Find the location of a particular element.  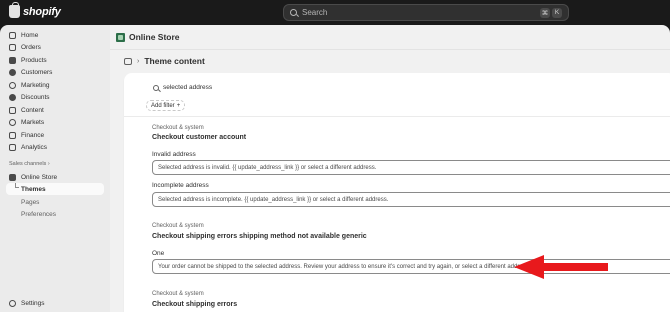

bank-icon is located at coordinates (12, 135).